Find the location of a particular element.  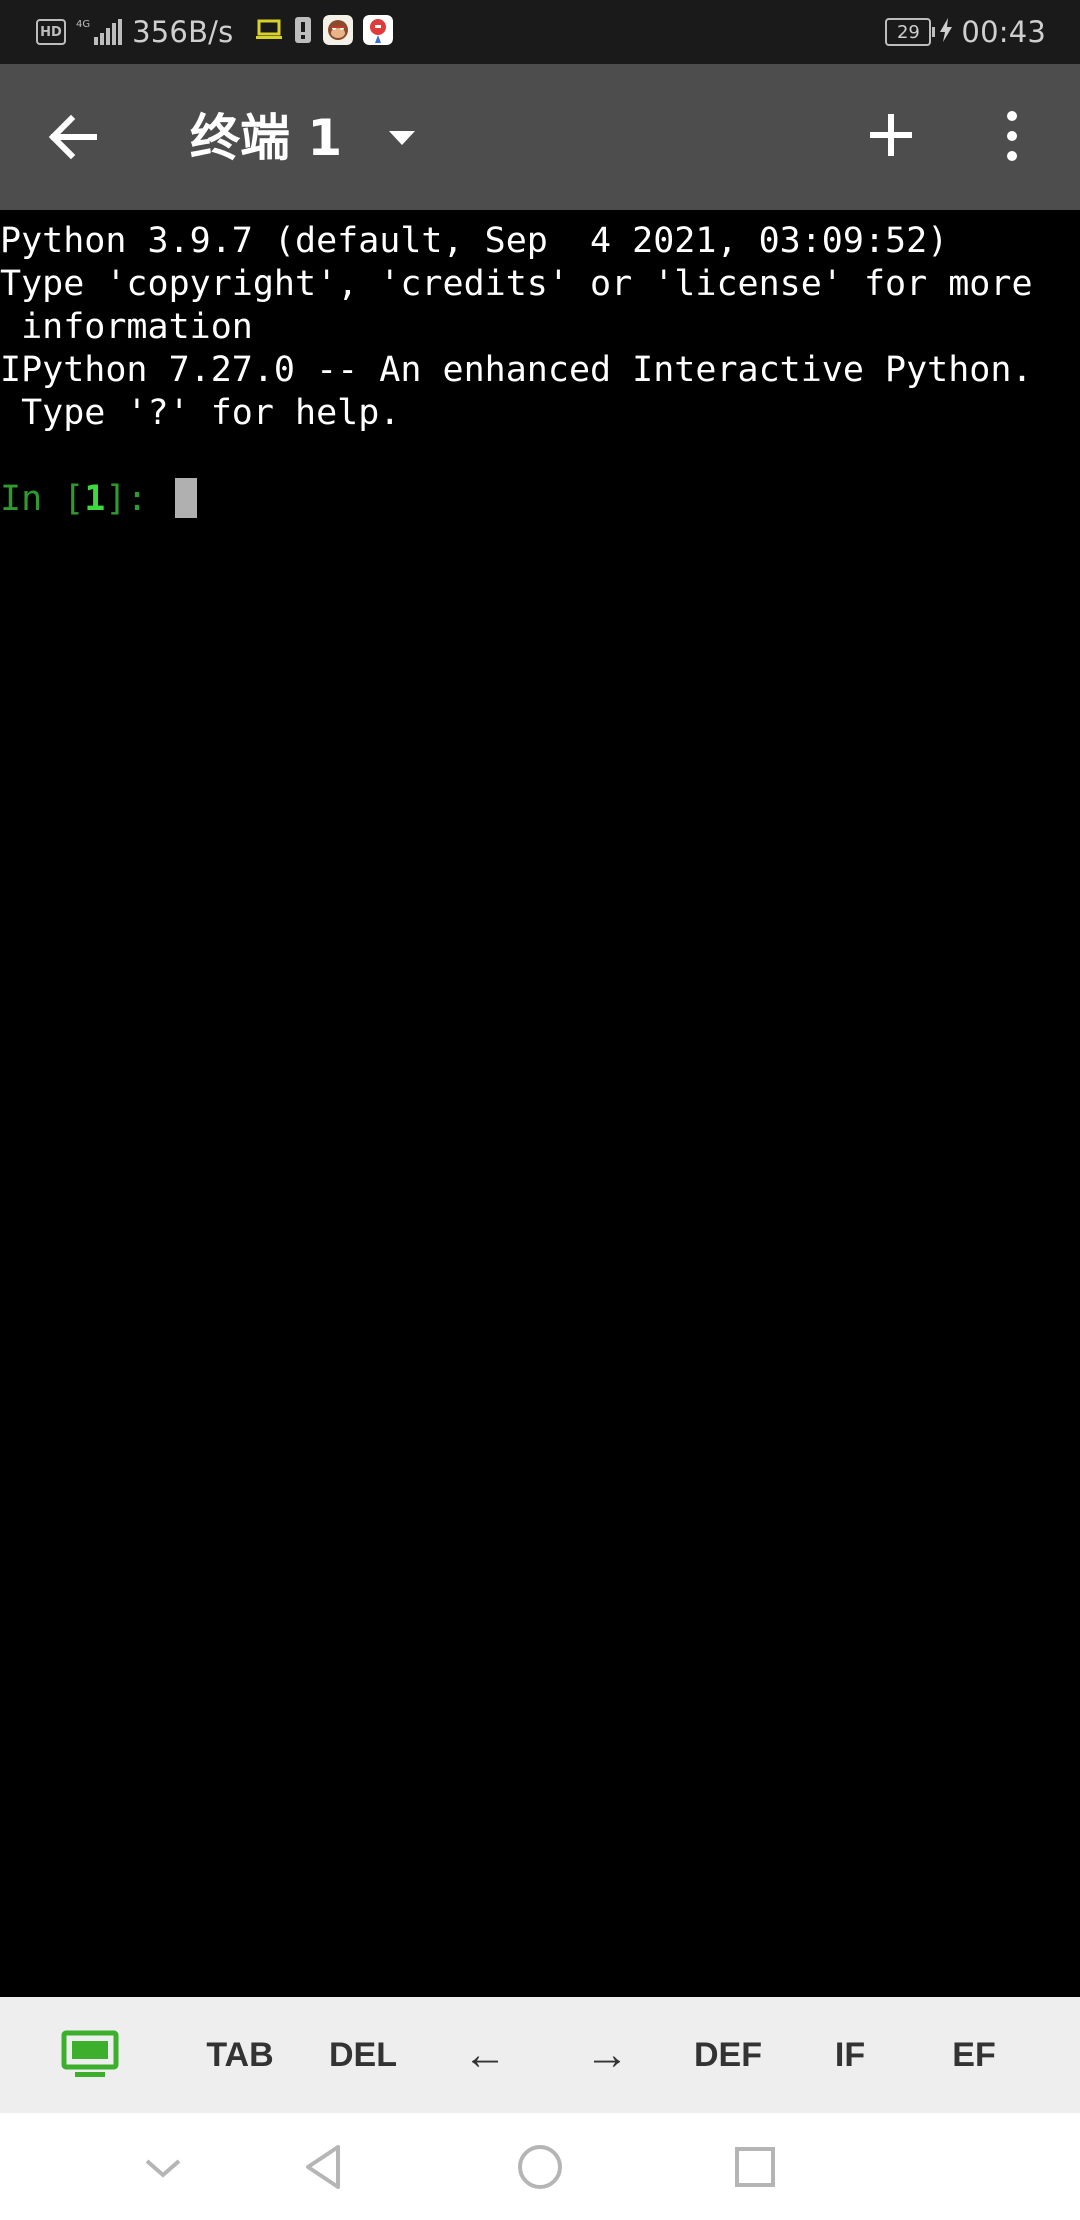

keyboard-toggle-icon is located at coordinates (90, 2053).